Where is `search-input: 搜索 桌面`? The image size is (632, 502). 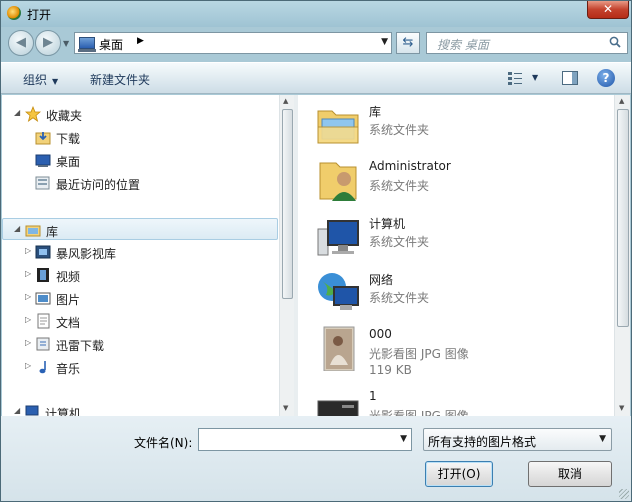
search-input: 搜索 桌面 is located at coordinates (527, 43).